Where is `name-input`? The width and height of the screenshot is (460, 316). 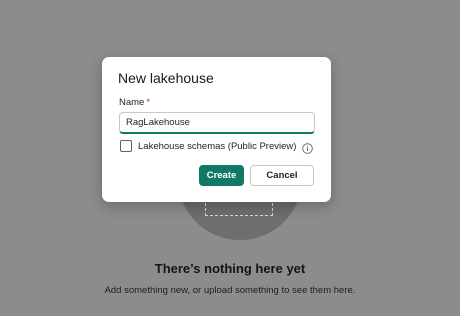
name-input is located at coordinates (217, 123).